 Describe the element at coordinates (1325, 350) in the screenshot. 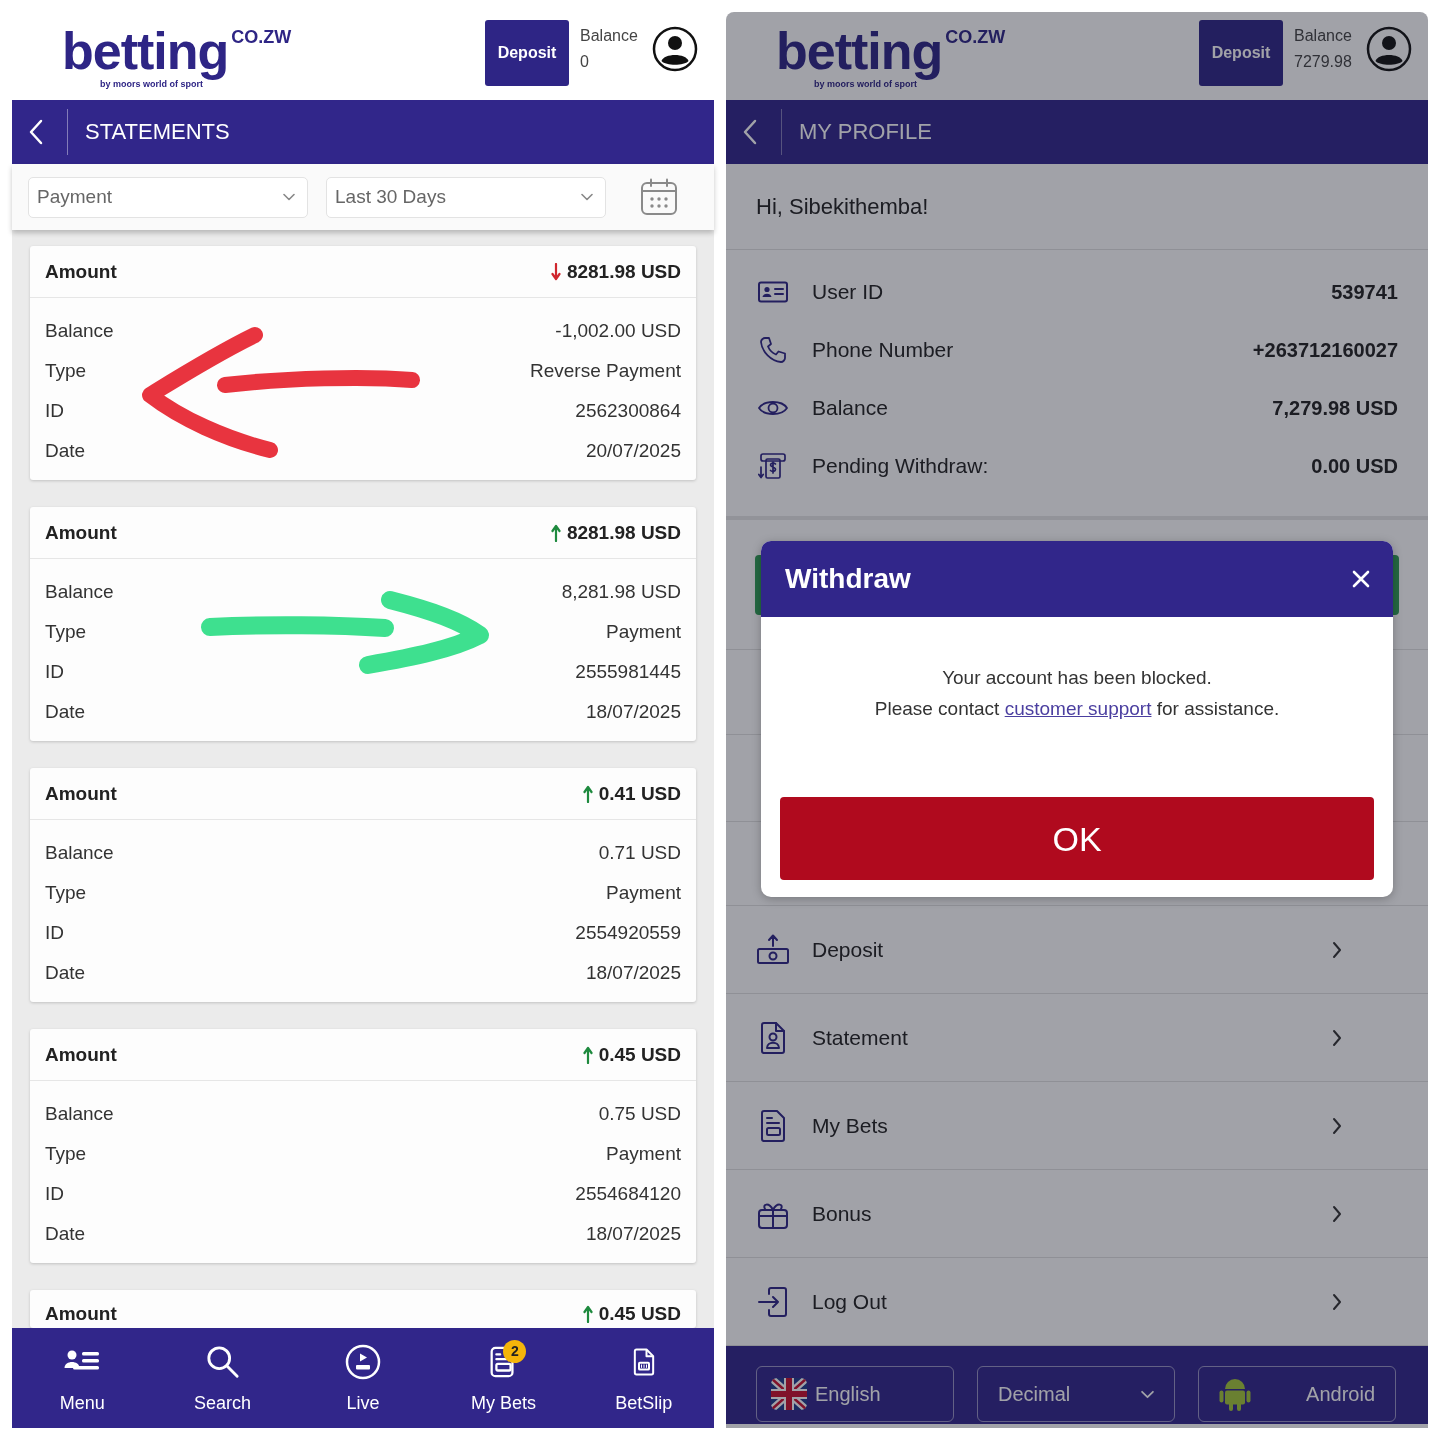

I see `info-value: +263712160027` at that location.